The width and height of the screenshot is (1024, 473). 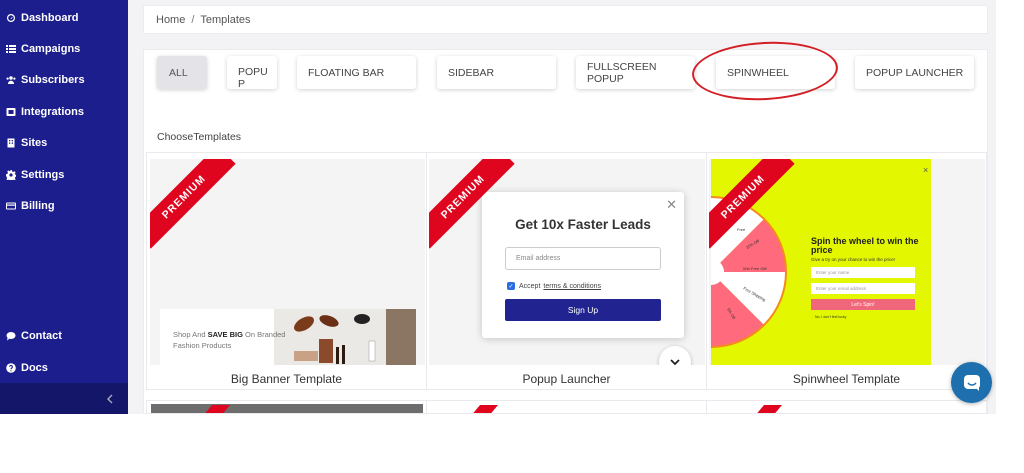 What do you see at coordinates (286, 379) in the screenshot?
I see `template-title: Big Banner Template` at bounding box center [286, 379].